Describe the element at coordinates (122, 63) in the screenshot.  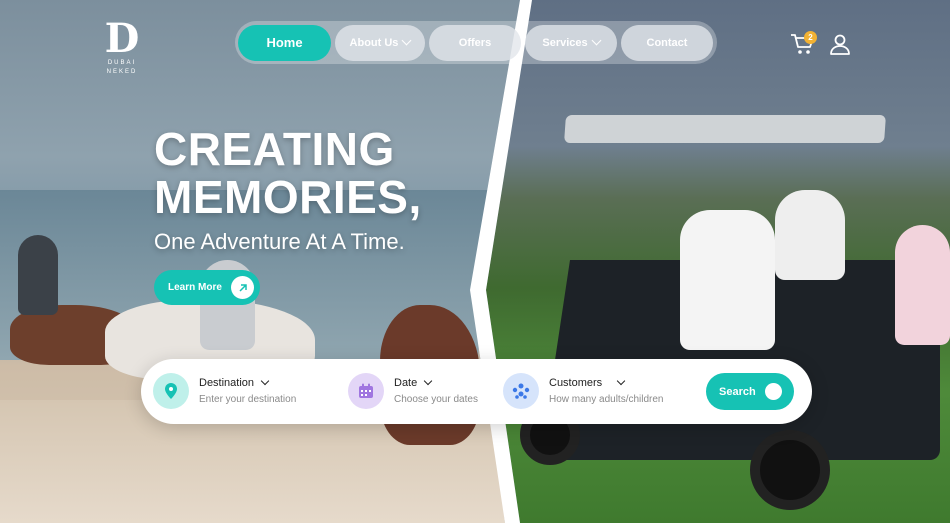
I see `logo-text-top: DUBAI` at that location.